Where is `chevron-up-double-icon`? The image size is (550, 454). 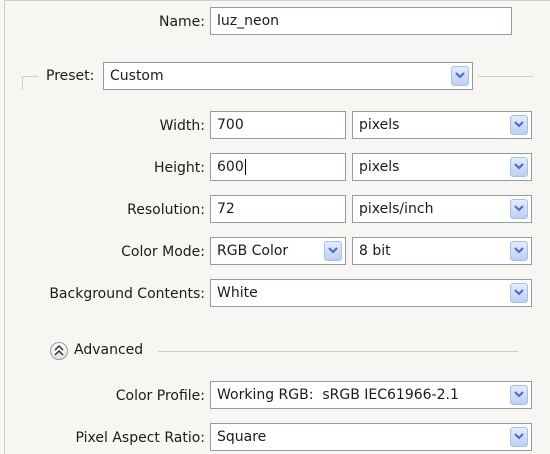
chevron-up-double-icon is located at coordinates (59, 351).